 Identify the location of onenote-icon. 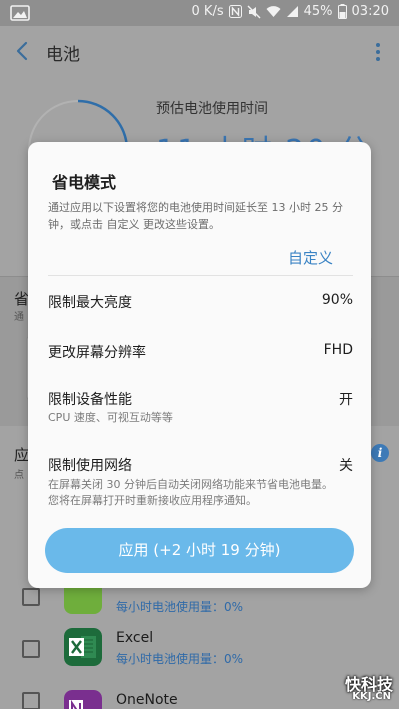
(83, 699).